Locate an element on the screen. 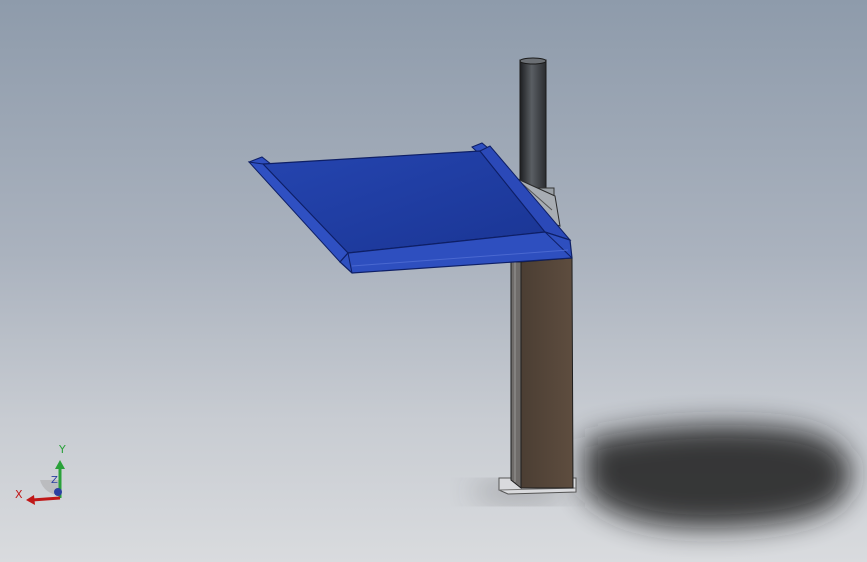 The height and width of the screenshot is (562, 867). z-axis-dot is located at coordinates (58, 492).